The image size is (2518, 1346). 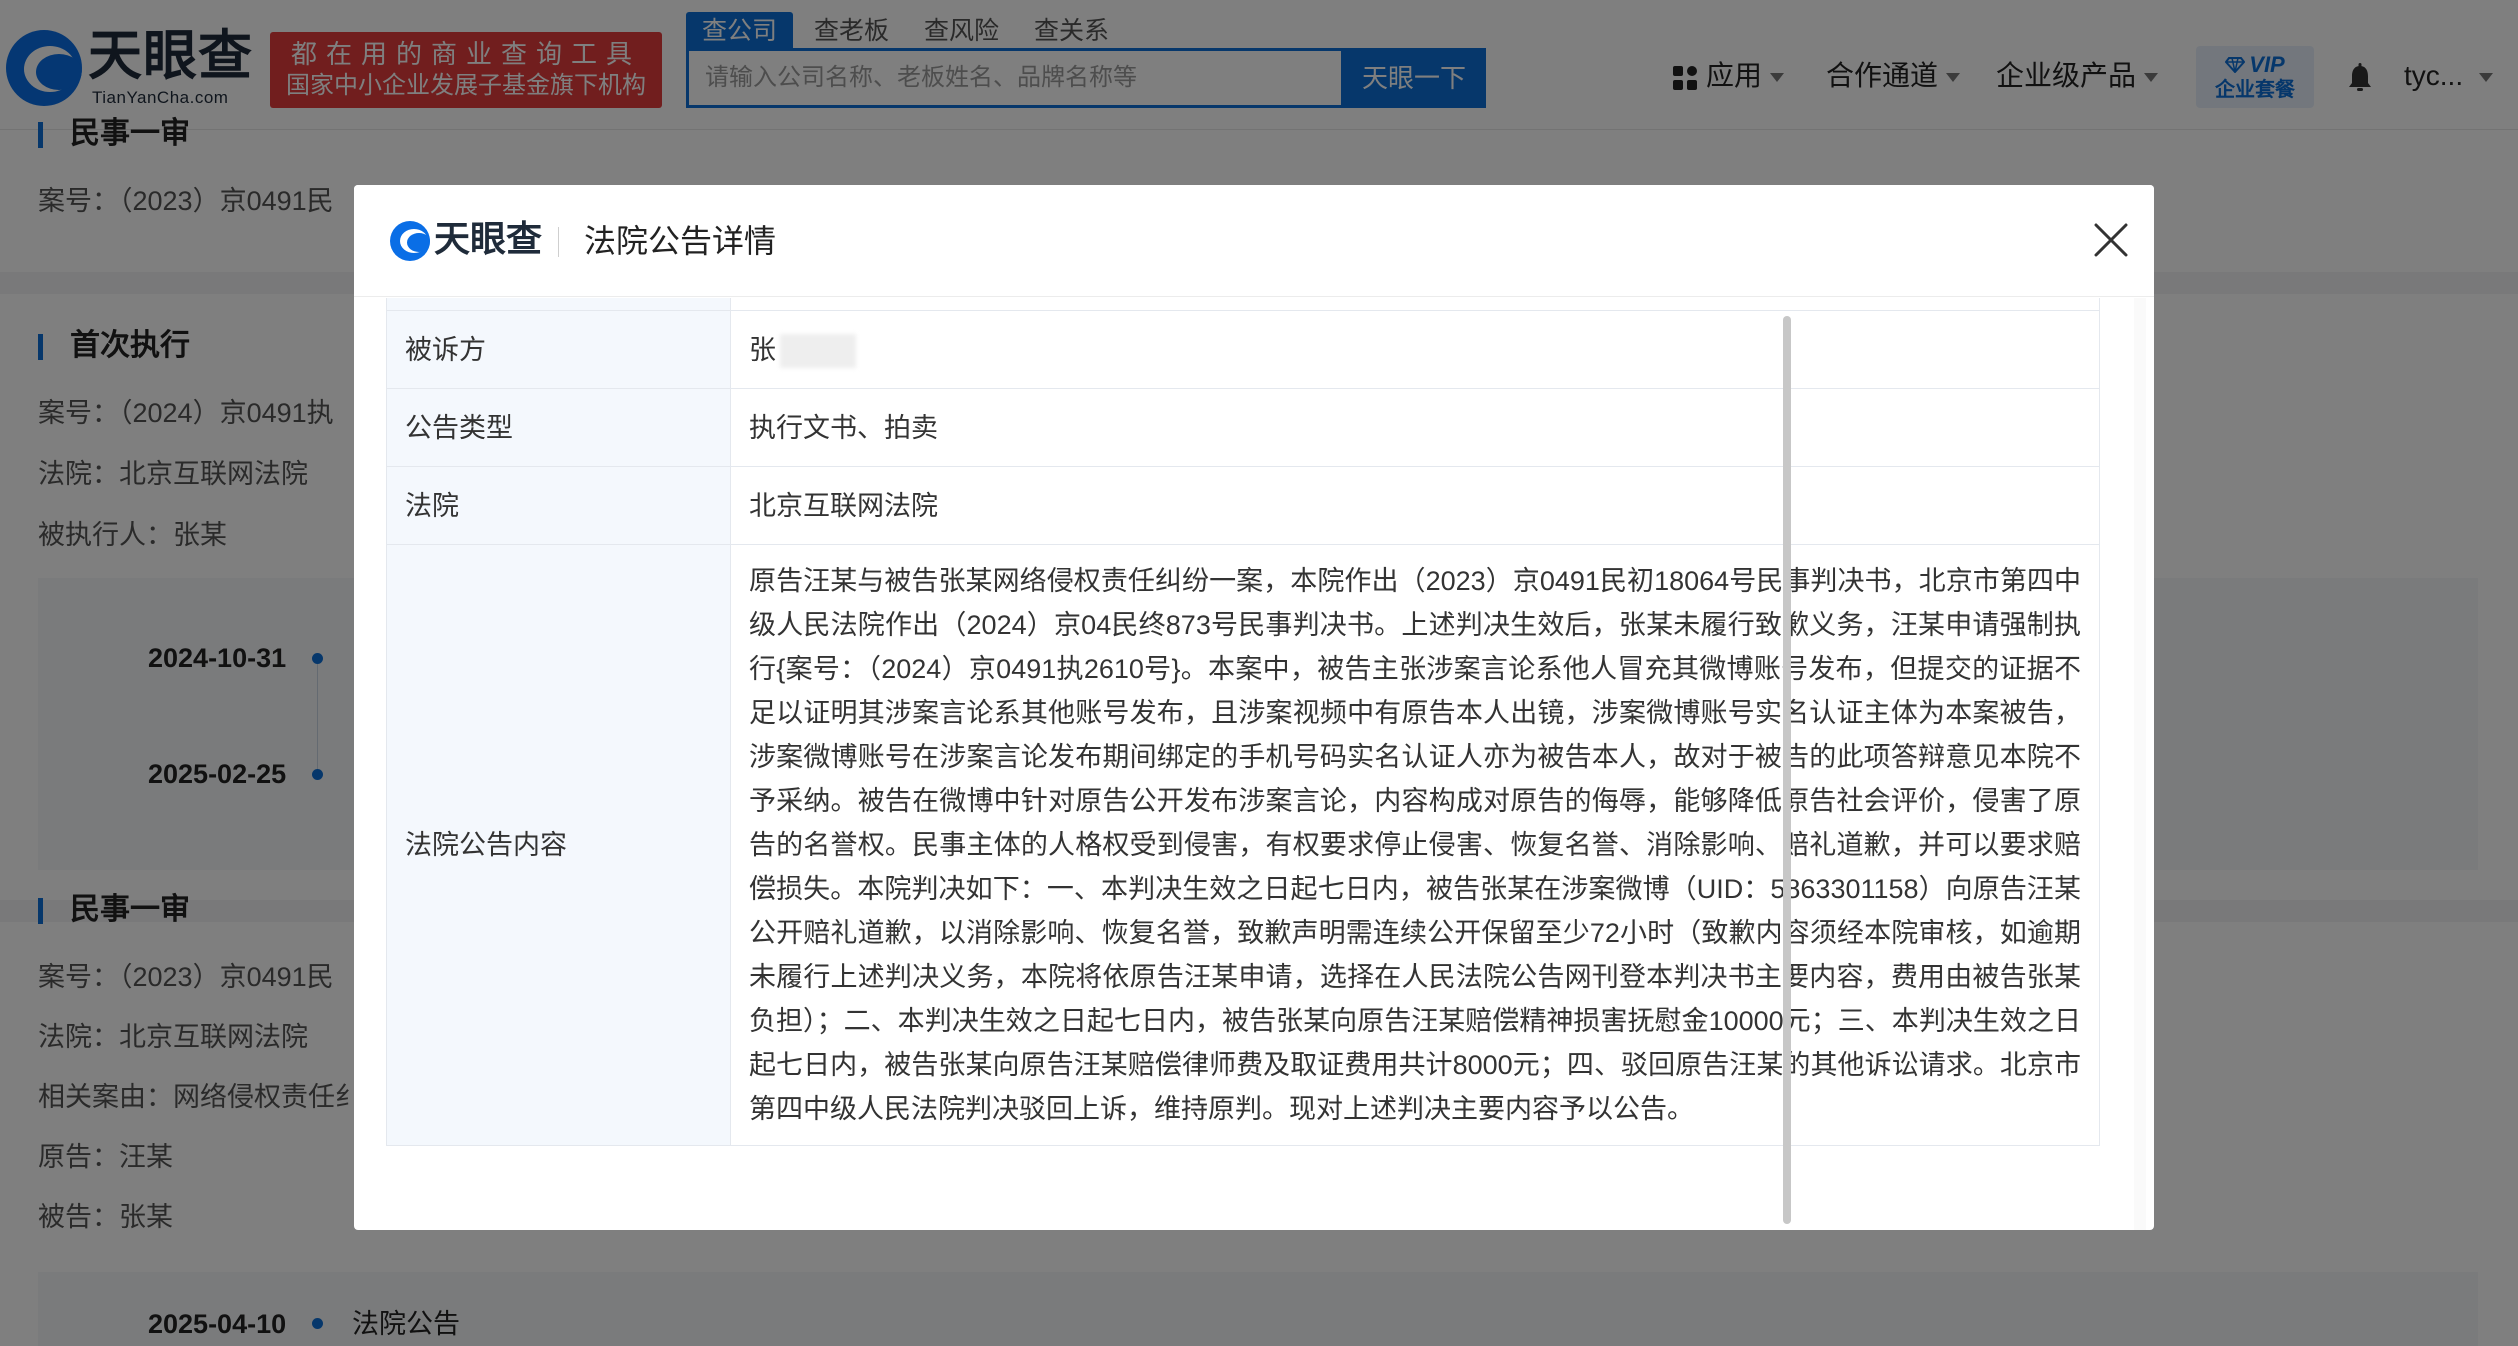 What do you see at coordinates (1415, 427) in the screenshot?
I see `row-value-type: 执行文书、拍卖` at bounding box center [1415, 427].